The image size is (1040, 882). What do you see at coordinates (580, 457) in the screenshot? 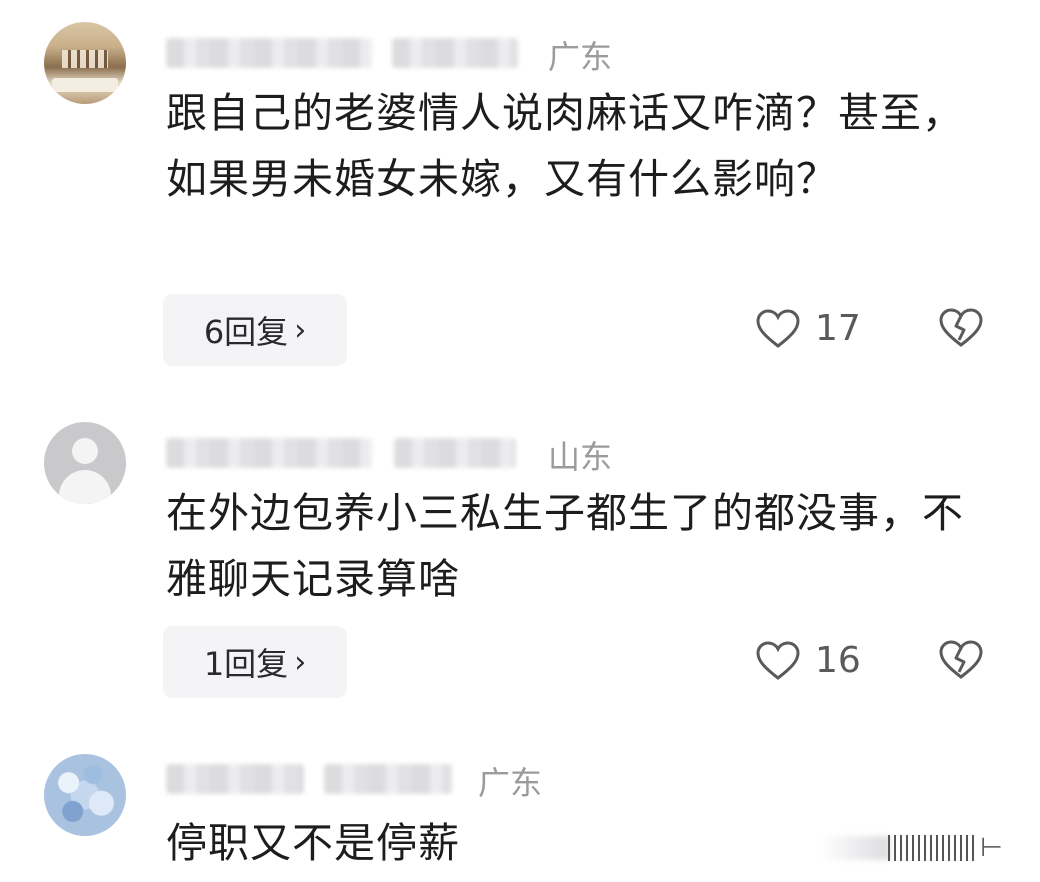
I see `region-label: 山东` at bounding box center [580, 457].